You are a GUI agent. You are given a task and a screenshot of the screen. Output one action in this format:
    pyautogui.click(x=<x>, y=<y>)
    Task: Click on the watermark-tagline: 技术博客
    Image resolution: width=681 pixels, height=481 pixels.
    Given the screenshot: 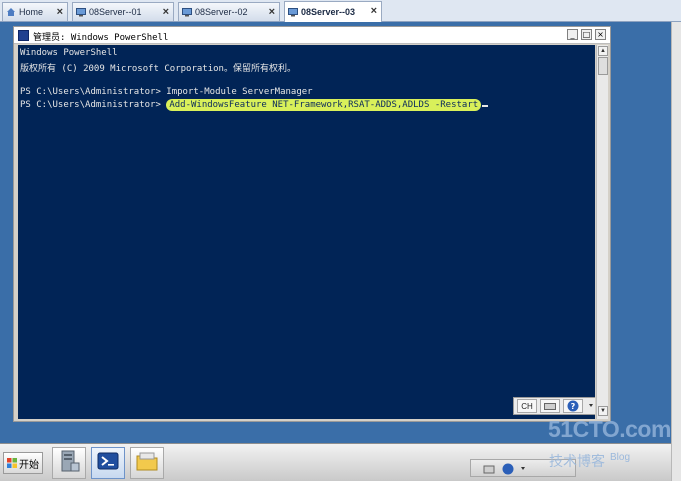 What is the action you would take?
    pyautogui.click(x=577, y=462)
    